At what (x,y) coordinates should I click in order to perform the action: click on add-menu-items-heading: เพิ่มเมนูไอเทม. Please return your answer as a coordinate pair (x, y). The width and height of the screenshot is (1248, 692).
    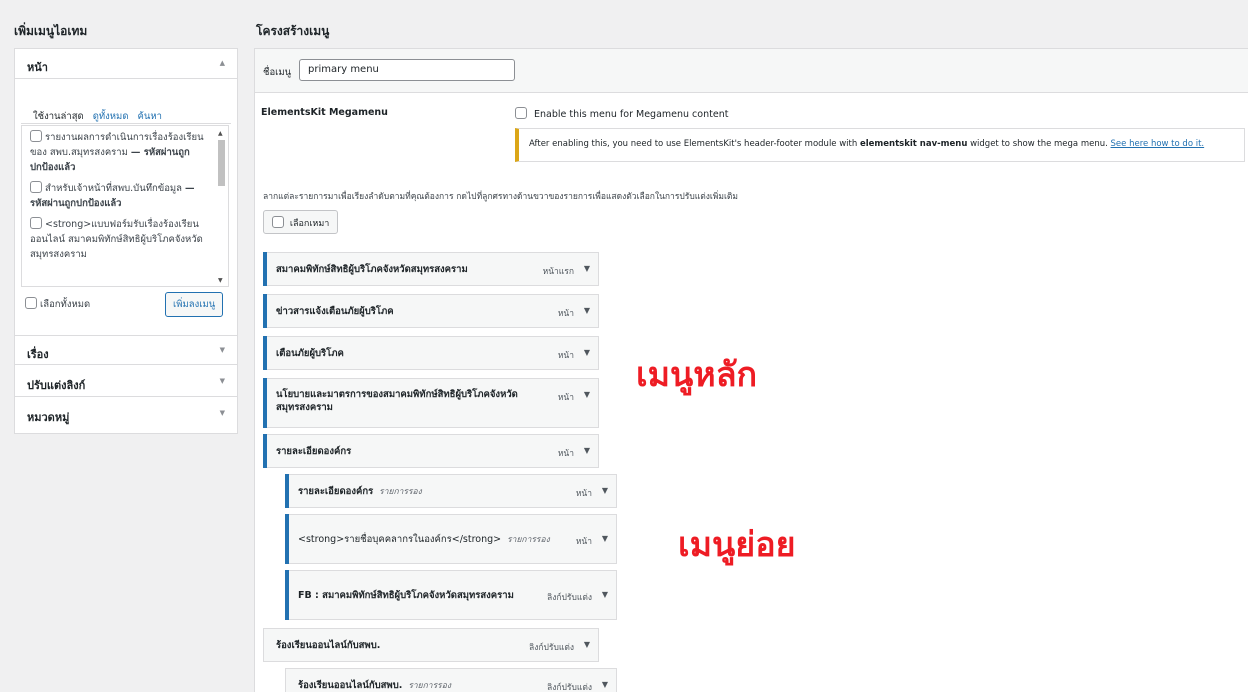
    Looking at the image, I should click on (51, 31).